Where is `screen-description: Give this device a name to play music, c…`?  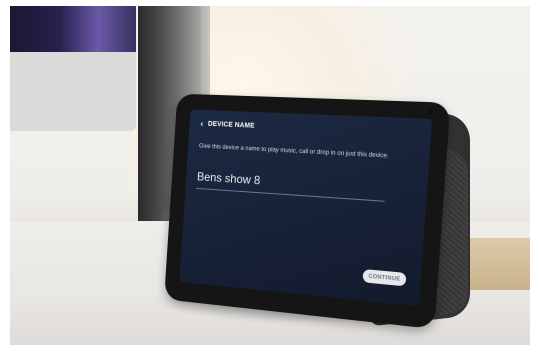 screen-description: Give this device a name to play music, c… is located at coordinates (293, 151).